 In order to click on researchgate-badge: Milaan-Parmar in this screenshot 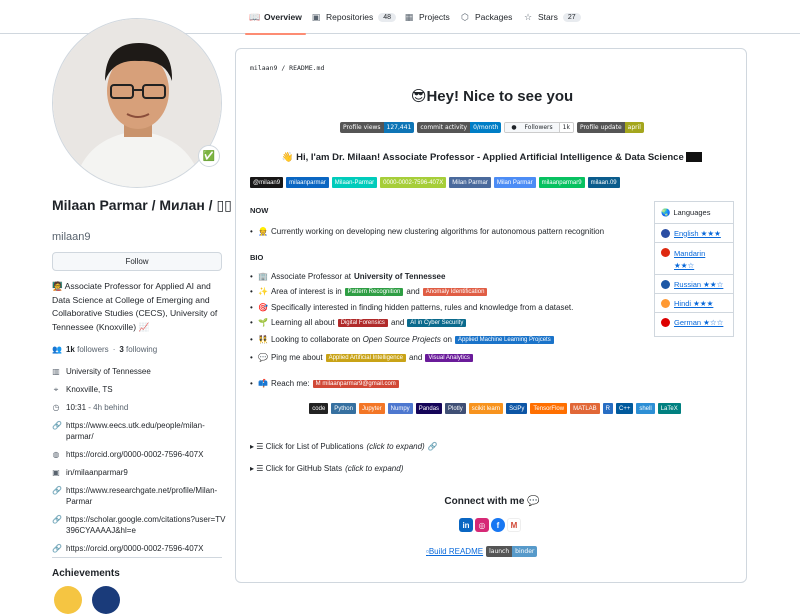, I will do `click(354, 182)`.